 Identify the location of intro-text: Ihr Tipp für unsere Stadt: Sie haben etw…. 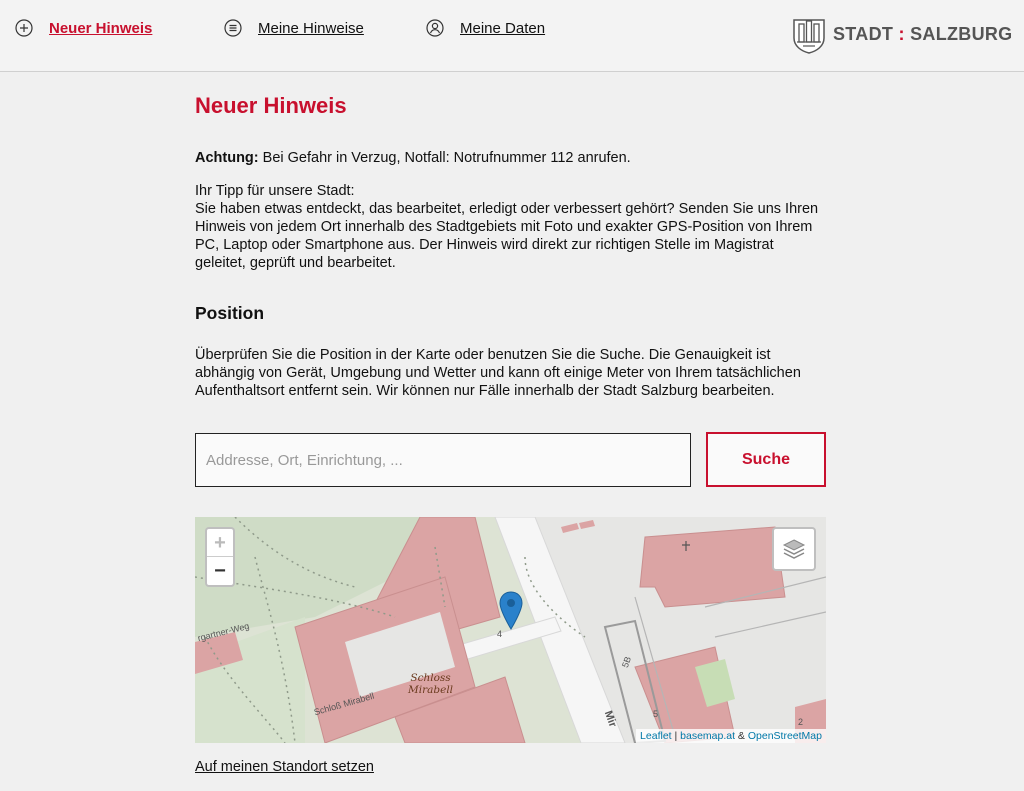
(507, 227).